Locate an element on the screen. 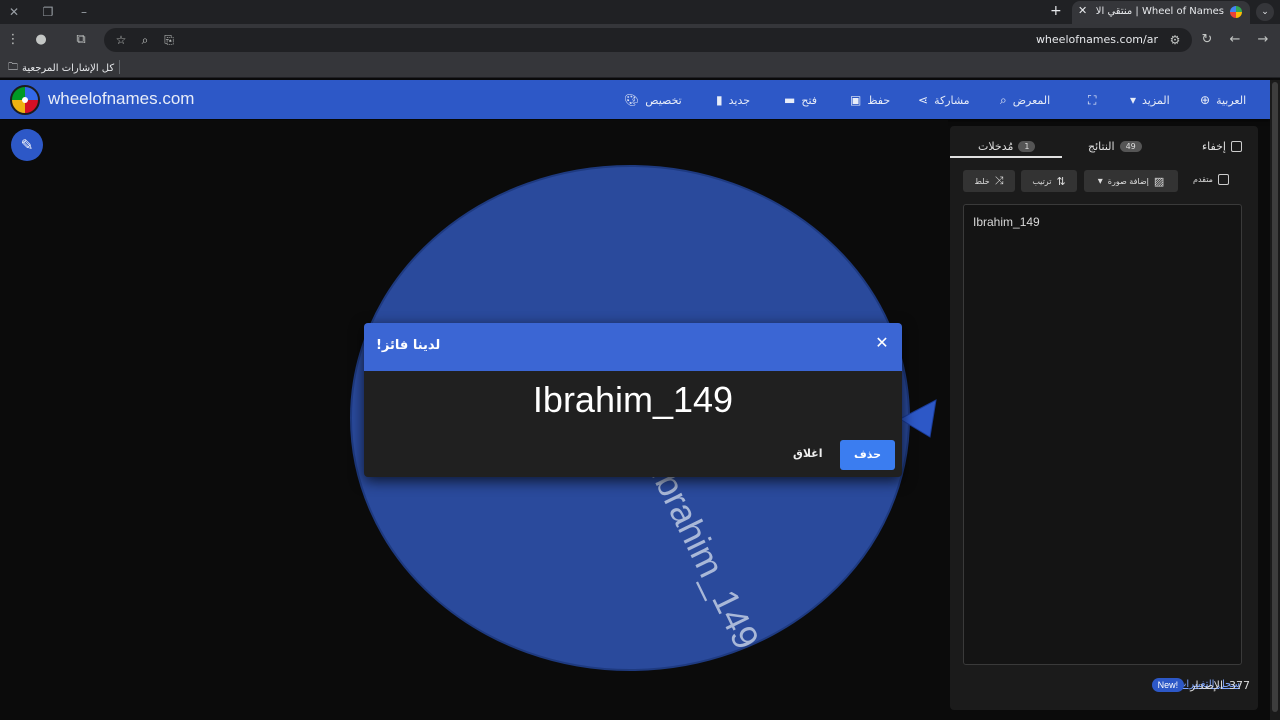  all-bookmarks-label: كل الإشارات المرجعية is located at coordinates (68, 68).